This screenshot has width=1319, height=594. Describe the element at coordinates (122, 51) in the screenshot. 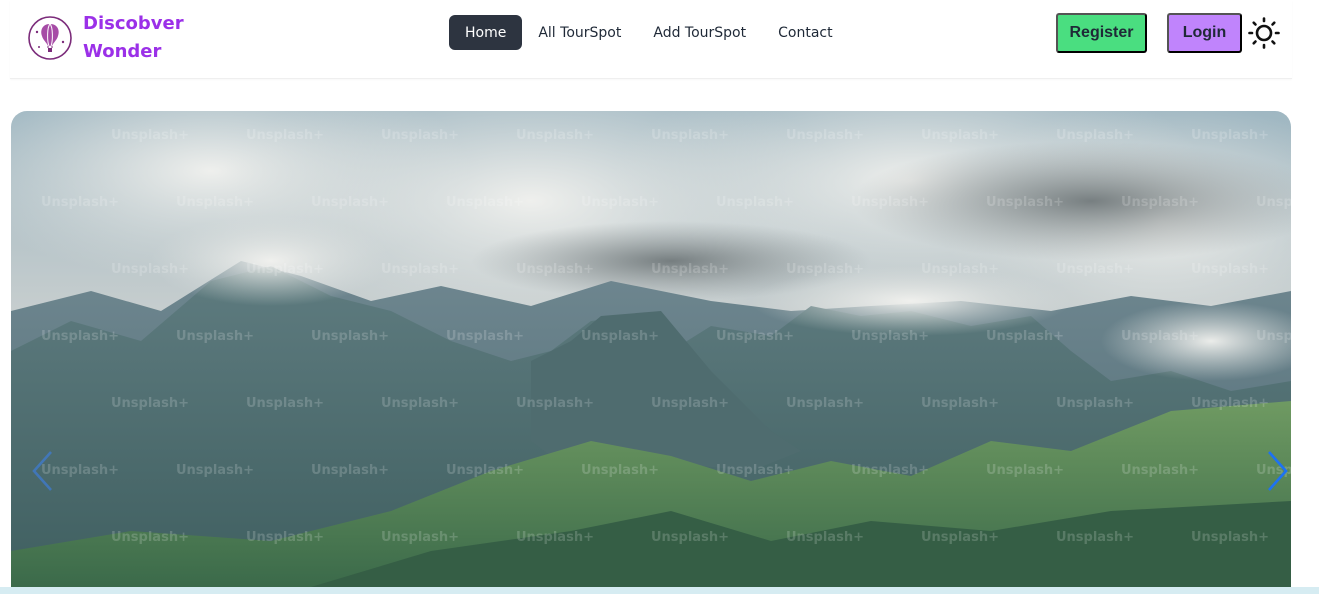

I see `brand-name-line2: Wonder` at that location.